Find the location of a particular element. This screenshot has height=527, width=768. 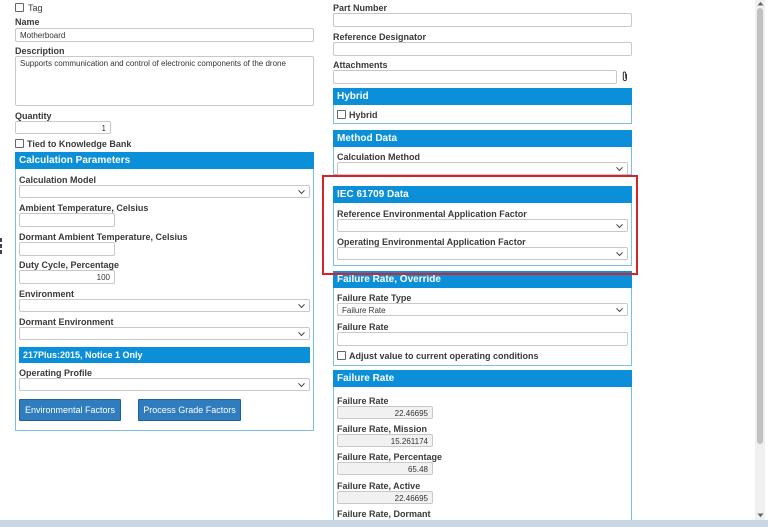

quantity-label: Quantity is located at coordinates (33, 116).